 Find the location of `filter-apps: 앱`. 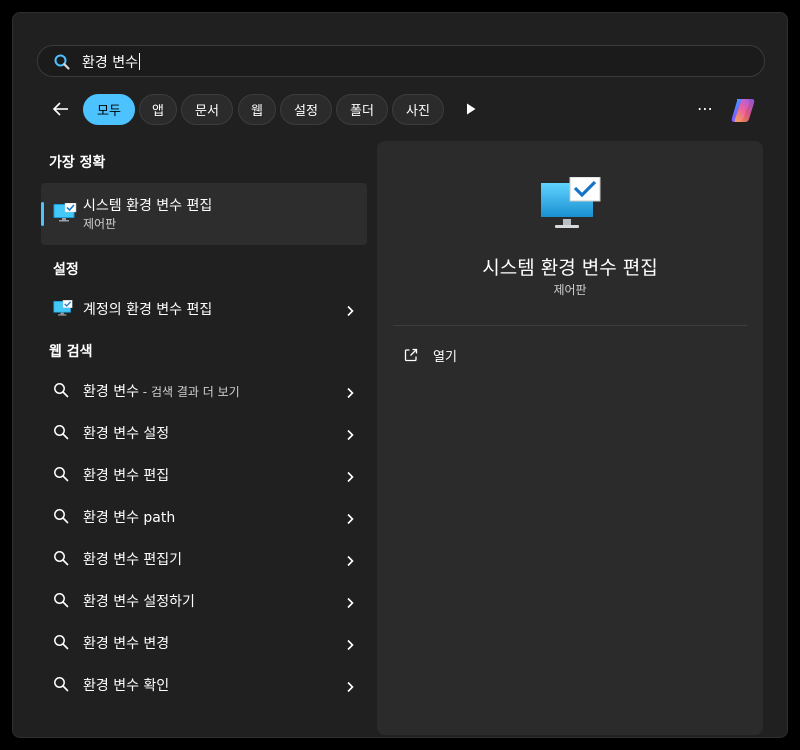

filter-apps: 앱 is located at coordinates (158, 109).